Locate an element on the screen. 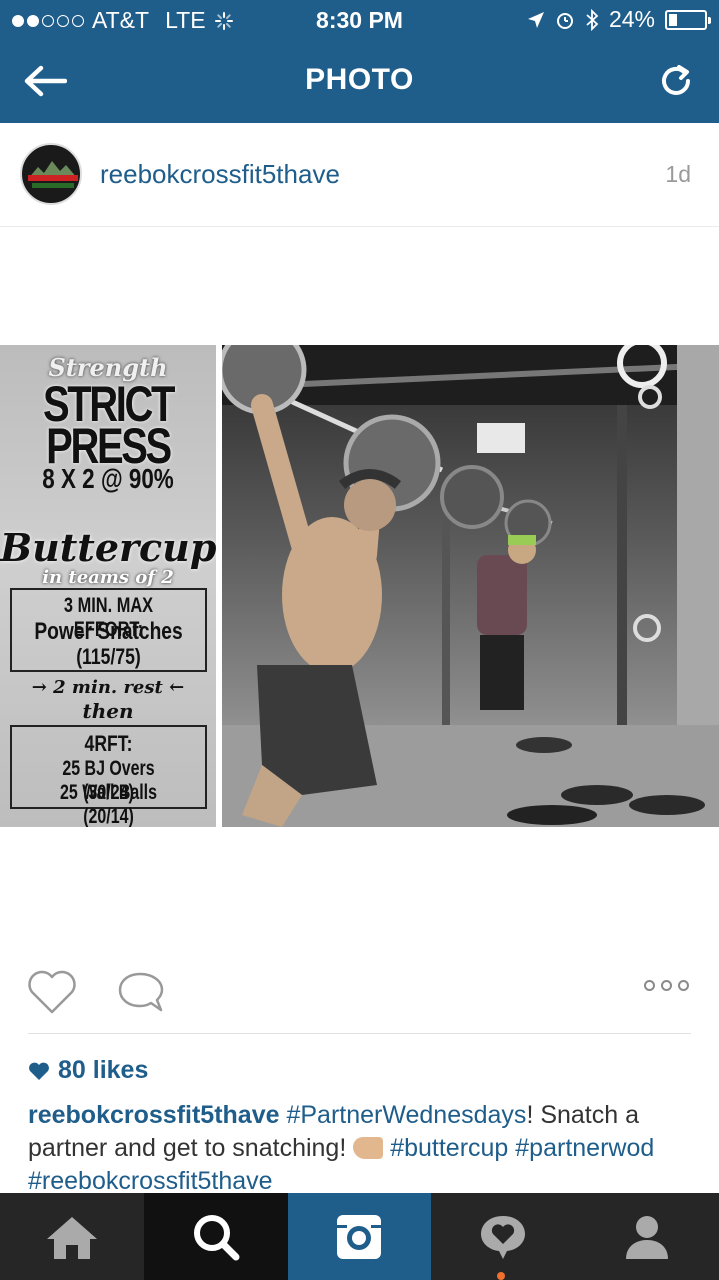 Image resolution: width=719 pixels, height=1280 pixels. tab-profile is located at coordinates (647, 1236).